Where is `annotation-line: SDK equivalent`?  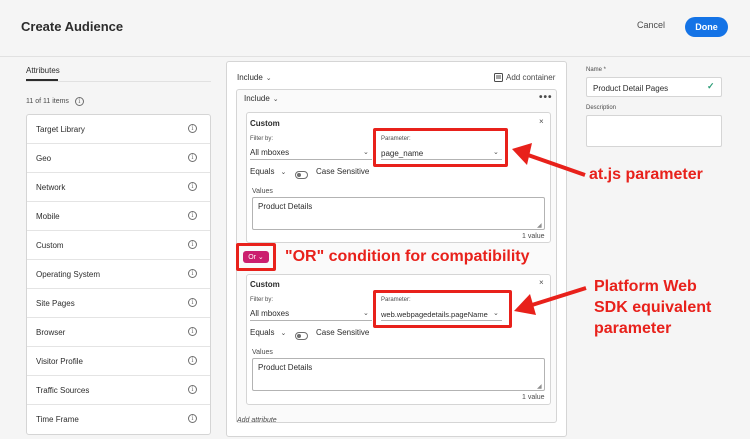 annotation-line: SDK equivalent is located at coordinates (653, 307).